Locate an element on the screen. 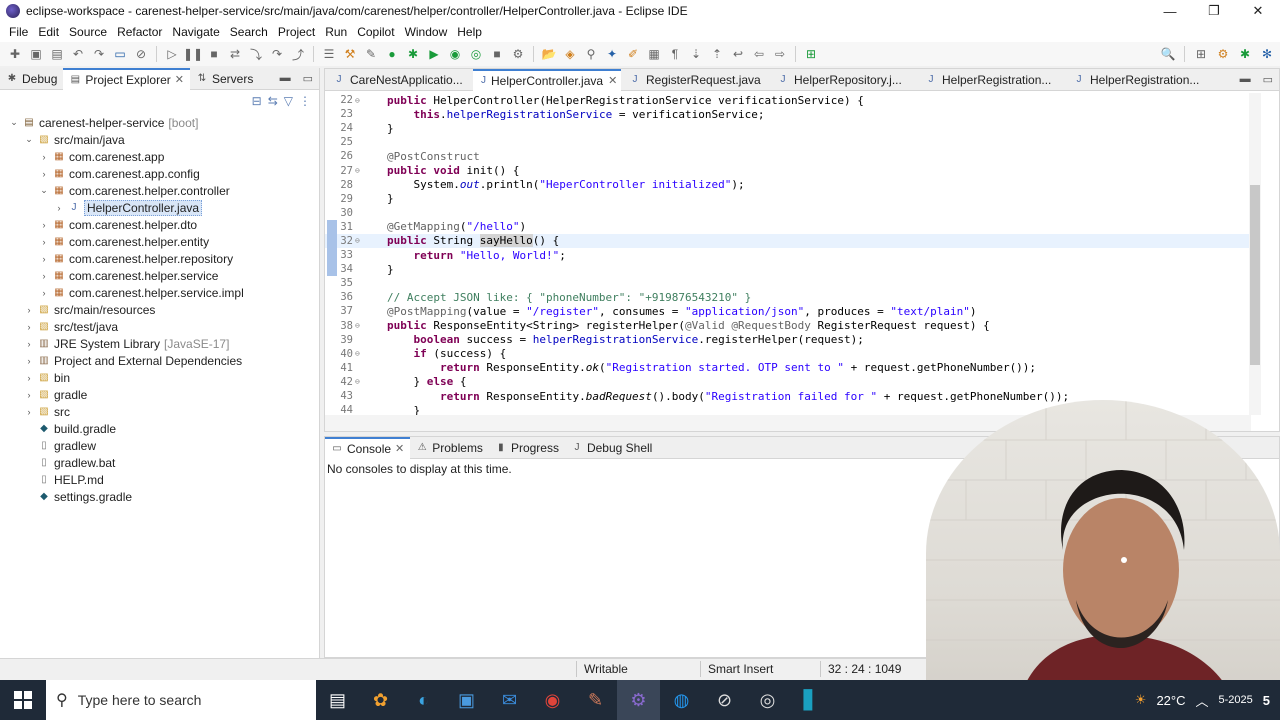 The image size is (1280, 720). step-into-icon: ⤵ is located at coordinates (256, 54).